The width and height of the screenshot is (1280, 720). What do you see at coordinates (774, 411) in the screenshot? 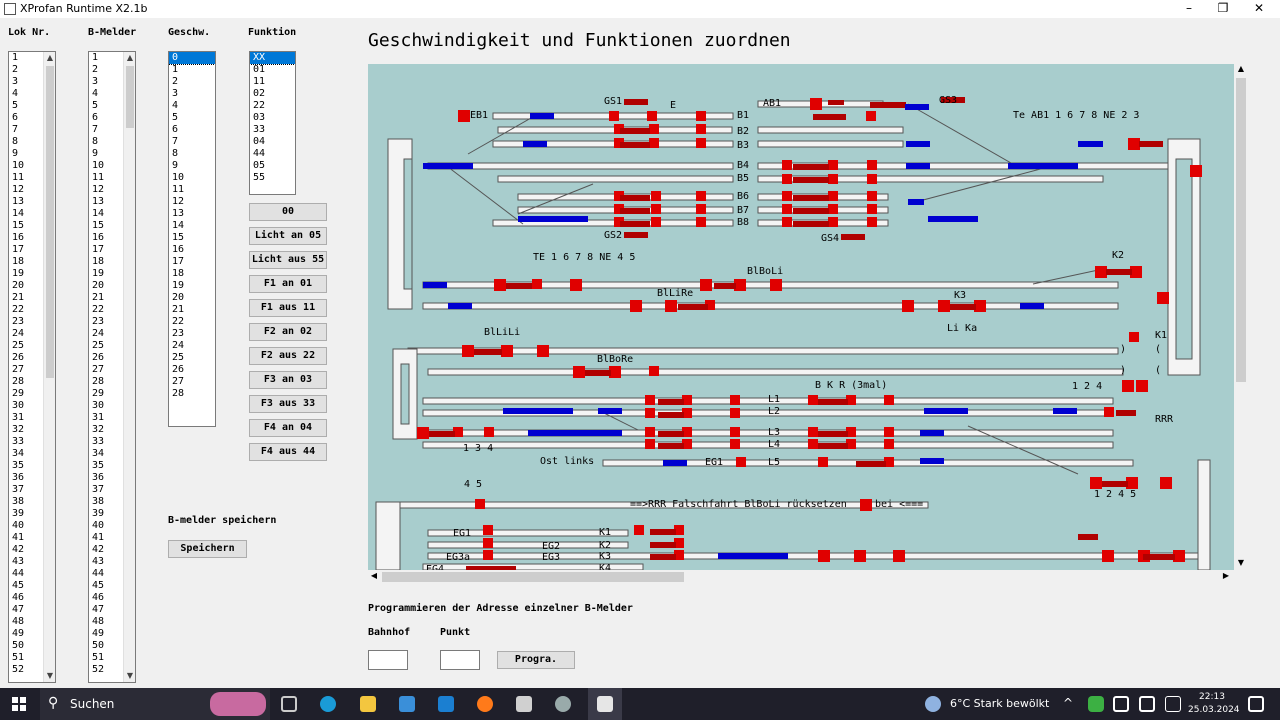
I see `track-label-l2: L2` at bounding box center [774, 411].